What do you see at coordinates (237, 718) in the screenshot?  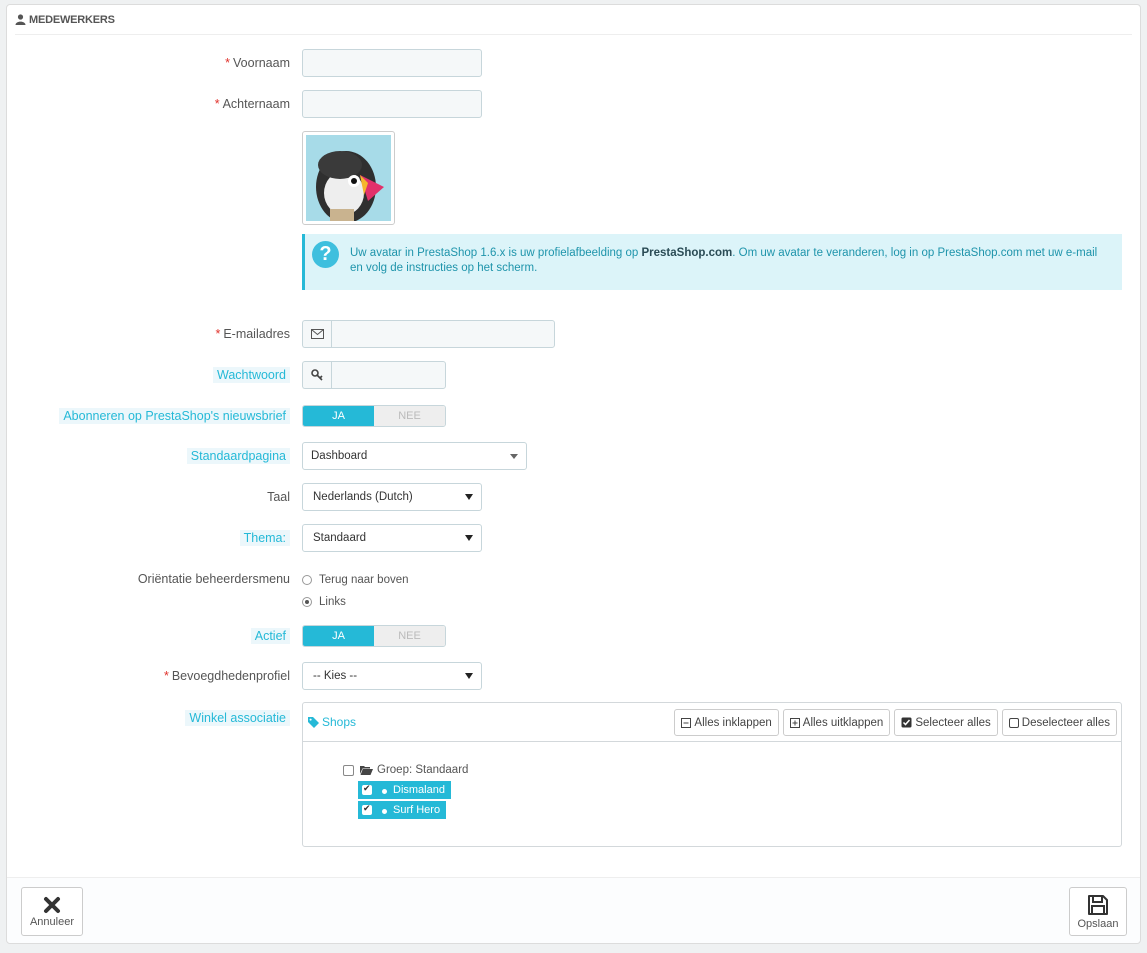 I see `shop-association-label: Winkel associatie` at bounding box center [237, 718].